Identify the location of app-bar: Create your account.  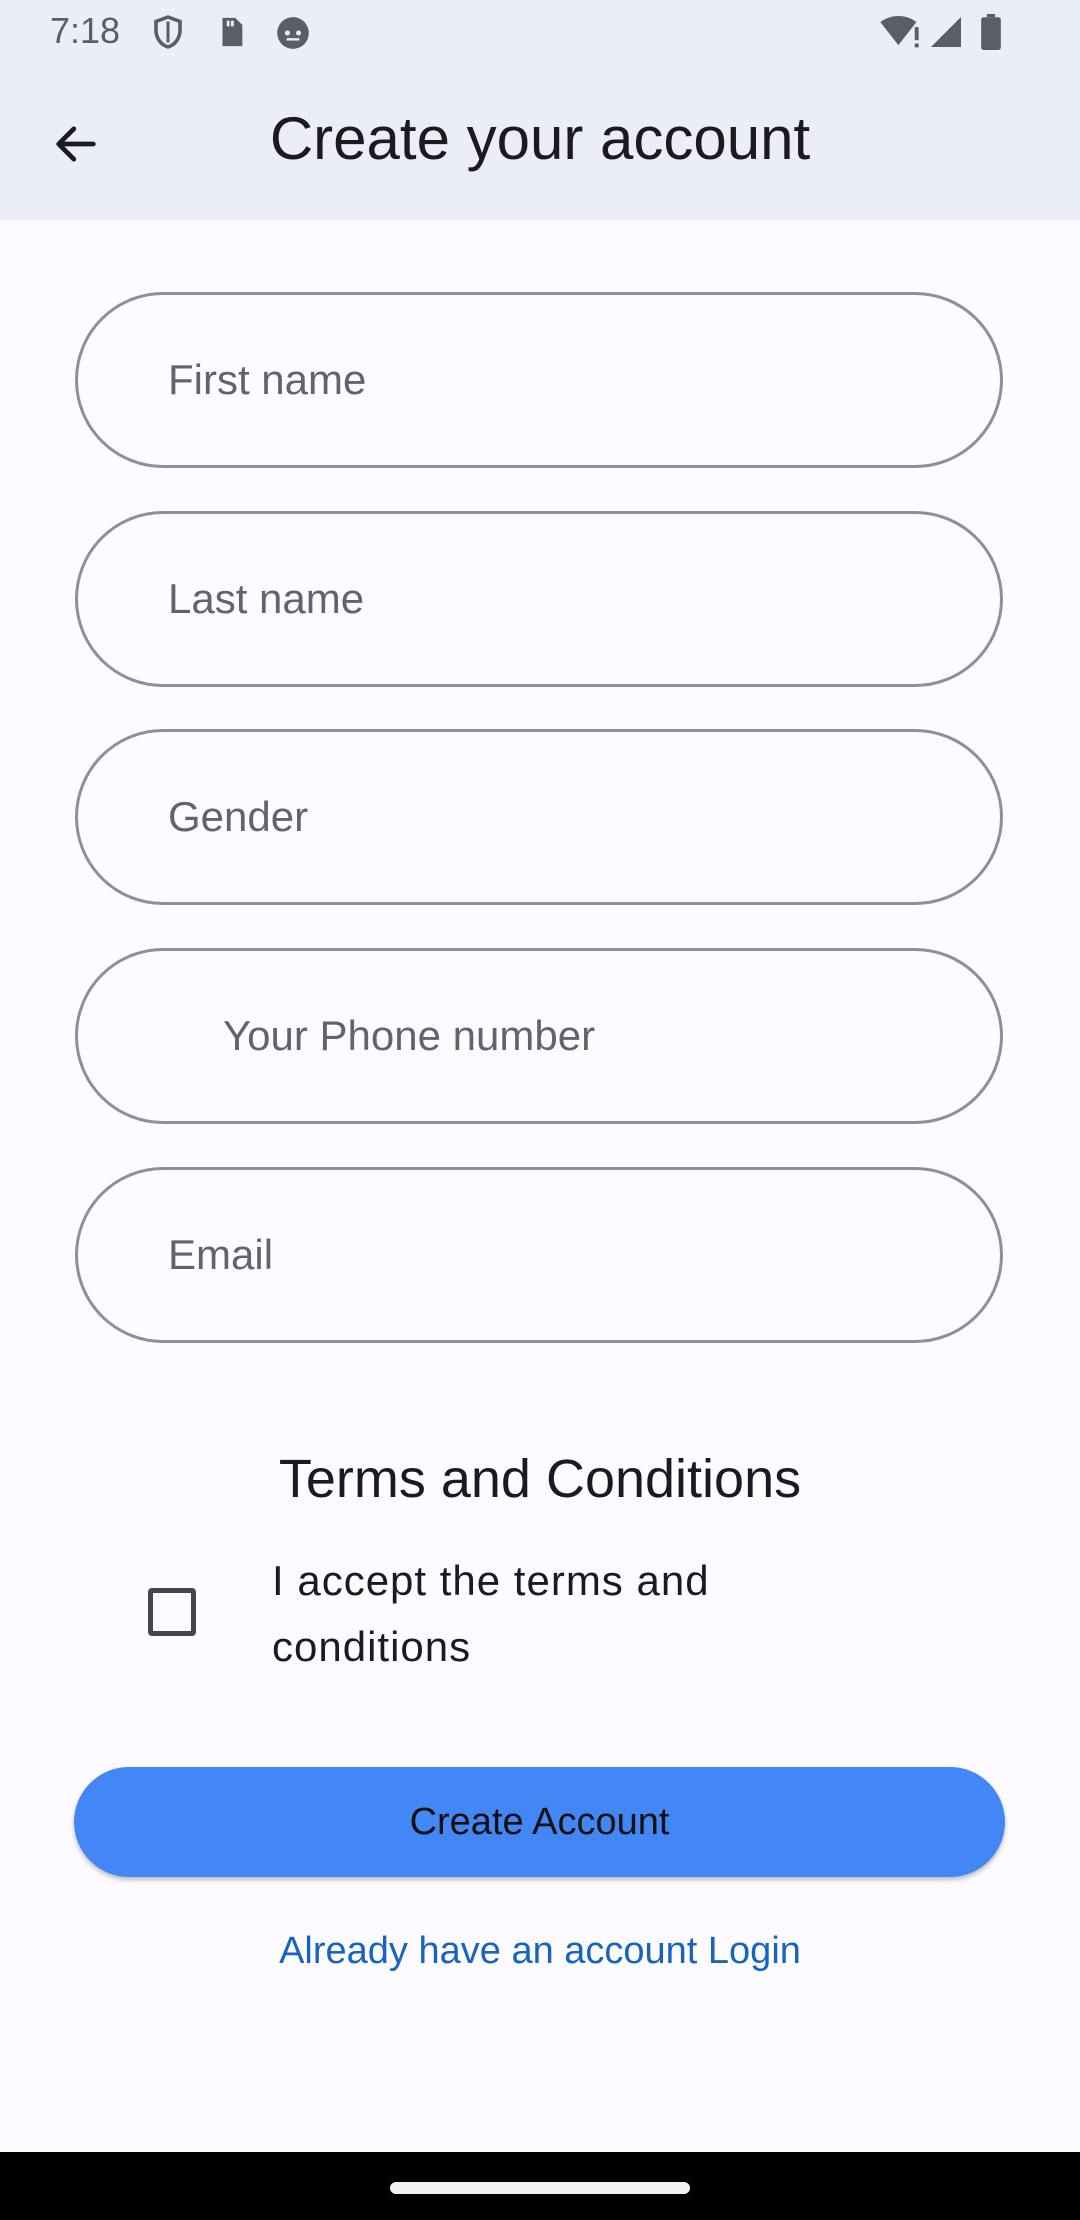
(540, 142).